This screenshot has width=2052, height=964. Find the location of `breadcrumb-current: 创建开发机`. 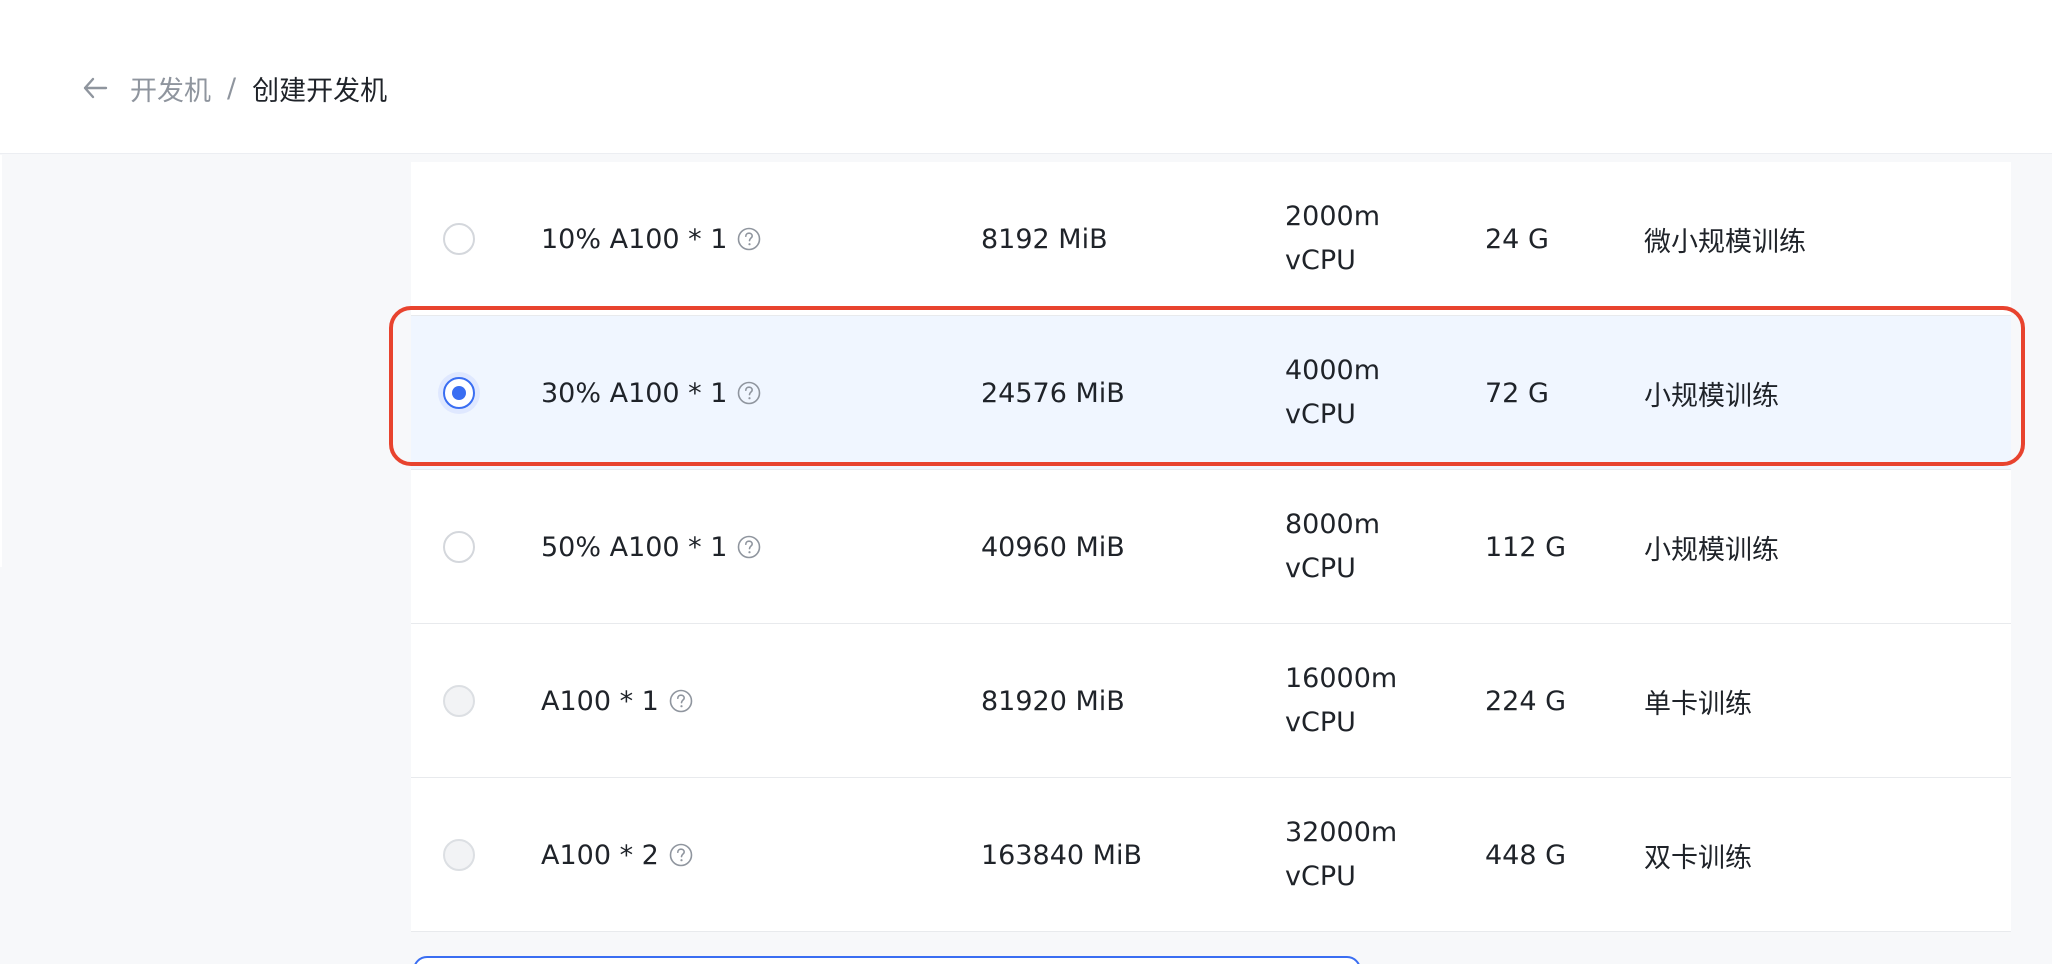

breadcrumb-current: 创建开发机 is located at coordinates (320, 91).